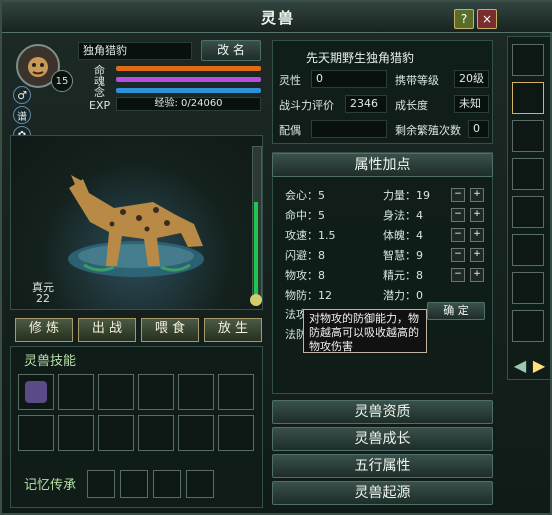 Image resolution: width=552 pixels, height=515 pixels. Describe the element at coordinates (50, 485) in the screenshot. I see `memory-inherit-label: 记忆传承` at that location.